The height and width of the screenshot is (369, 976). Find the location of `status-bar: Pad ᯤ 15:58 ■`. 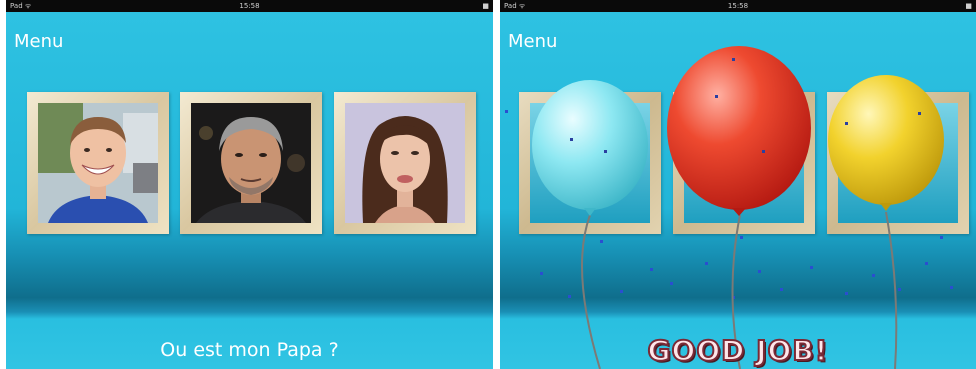

status-bar: Pad ᯤ 15:58 ■ is located at coordinates (249, 6).